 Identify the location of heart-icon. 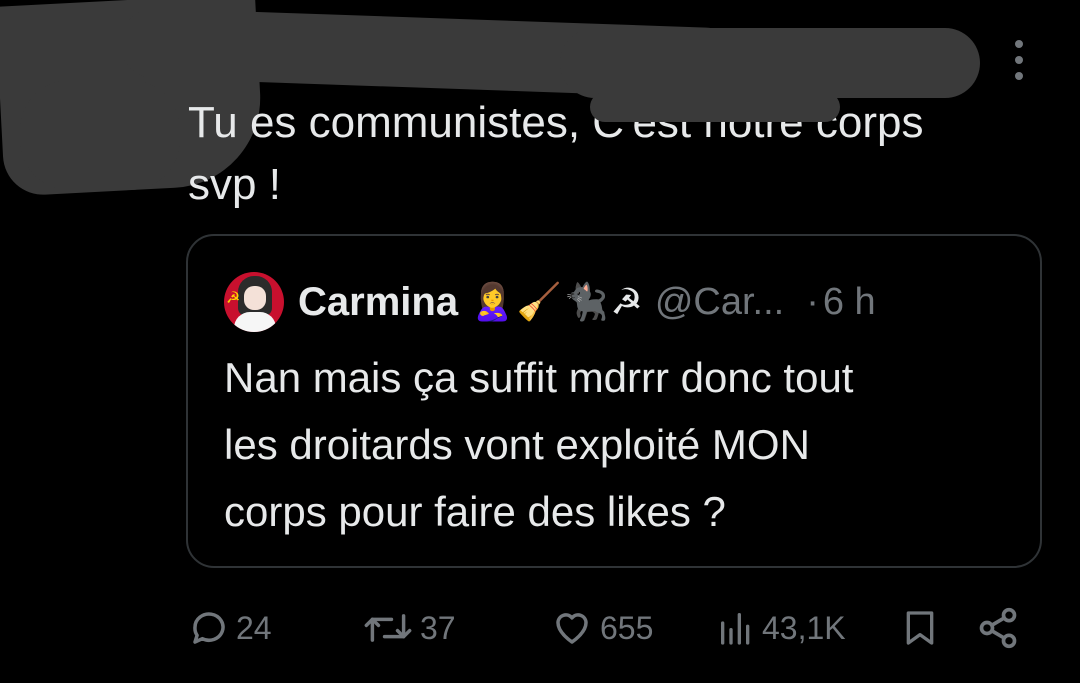
(572, 628).